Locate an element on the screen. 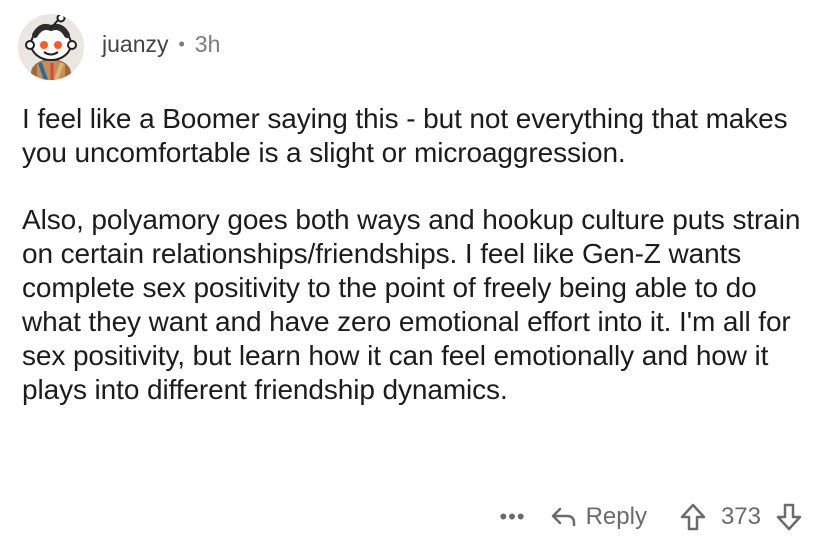  user-avatar is located at coordinates (51, 47).